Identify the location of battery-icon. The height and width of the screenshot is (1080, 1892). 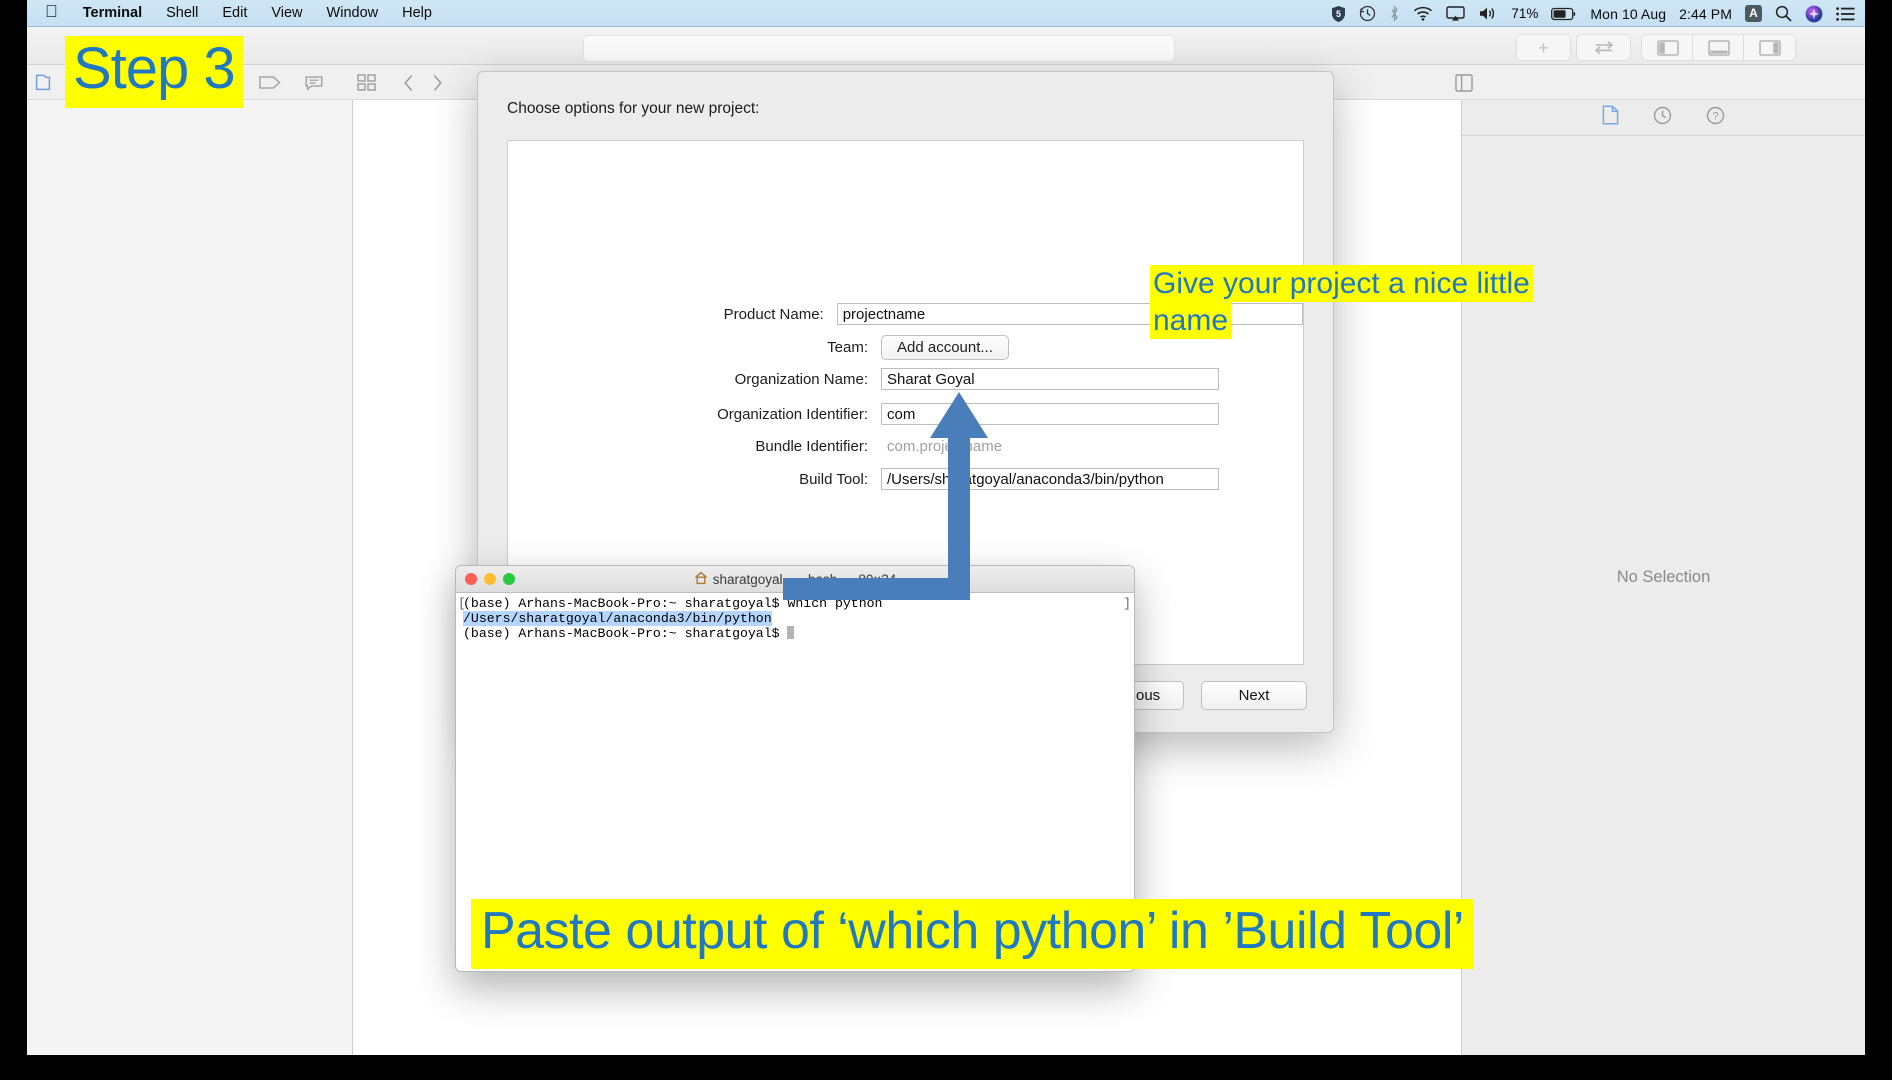
(1564, 14).